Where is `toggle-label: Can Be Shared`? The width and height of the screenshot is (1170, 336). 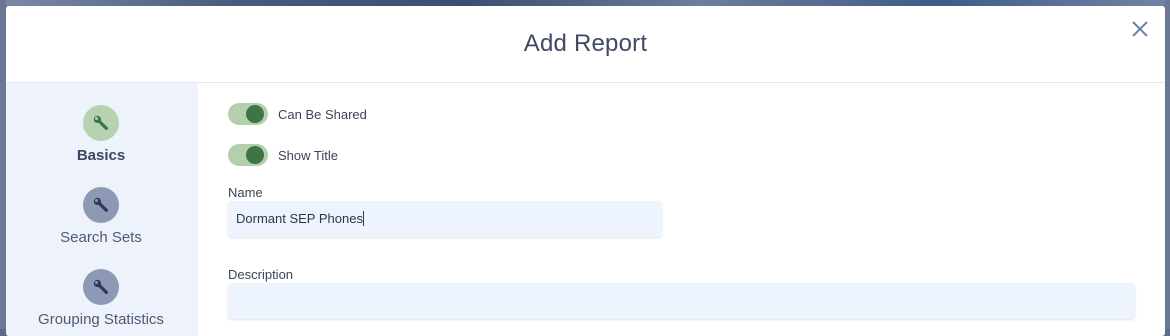
toggle-label: Can Be Shared is located at coordinates (322, 114).